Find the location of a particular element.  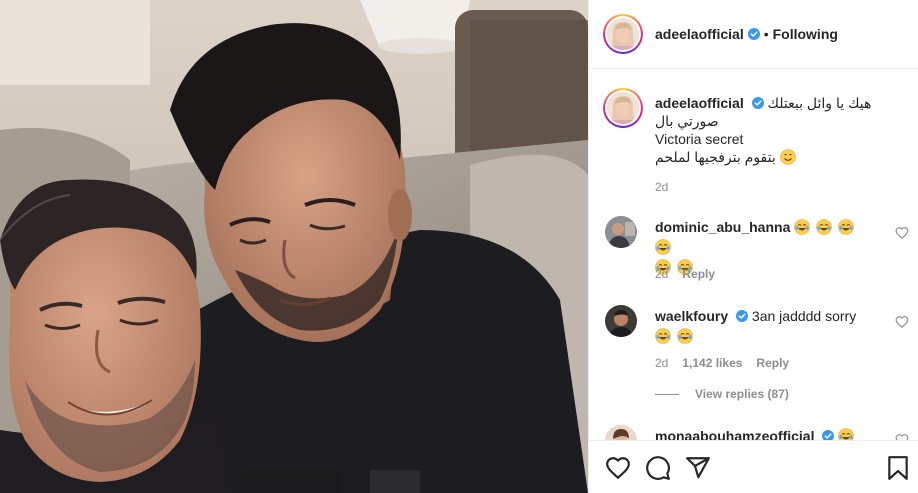

post-action-bar is located at coordinates (753, 466).